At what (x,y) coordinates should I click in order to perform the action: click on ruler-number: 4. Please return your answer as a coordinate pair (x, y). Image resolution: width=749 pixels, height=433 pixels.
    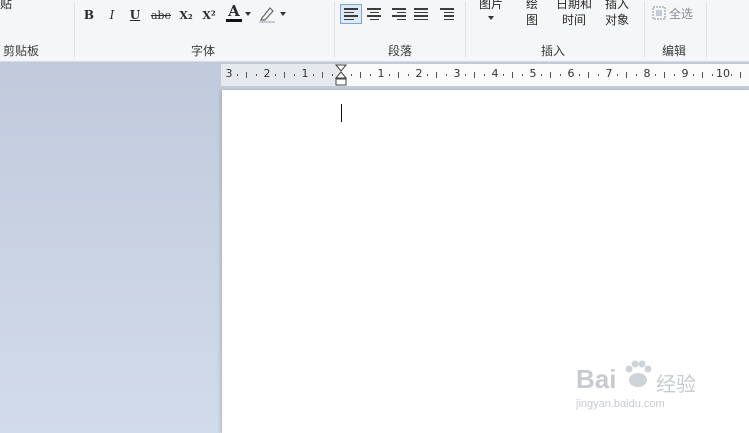
    Looking at the image, I should click on (495, 73).